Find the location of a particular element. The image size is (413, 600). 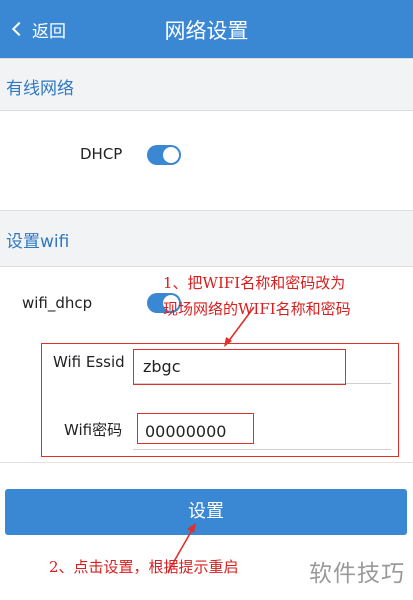

annotation-note-1-line-2: 现场网络的WIFI名称和密码 is located at coordinates (257, 309).